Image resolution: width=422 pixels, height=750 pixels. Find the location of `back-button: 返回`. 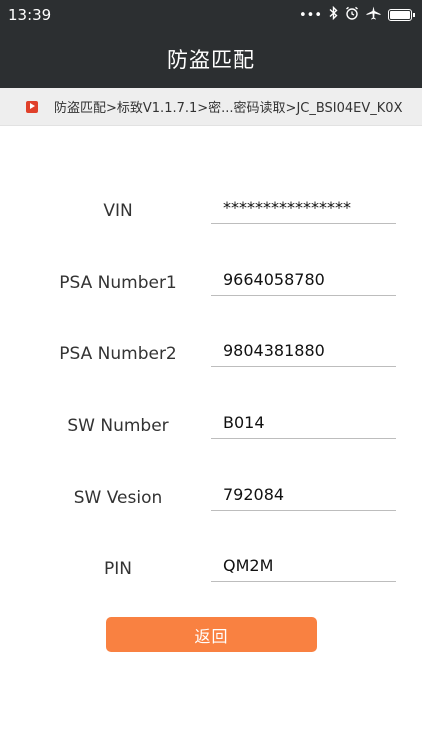

back-button: 返回 is located at coordinates (211, 634).